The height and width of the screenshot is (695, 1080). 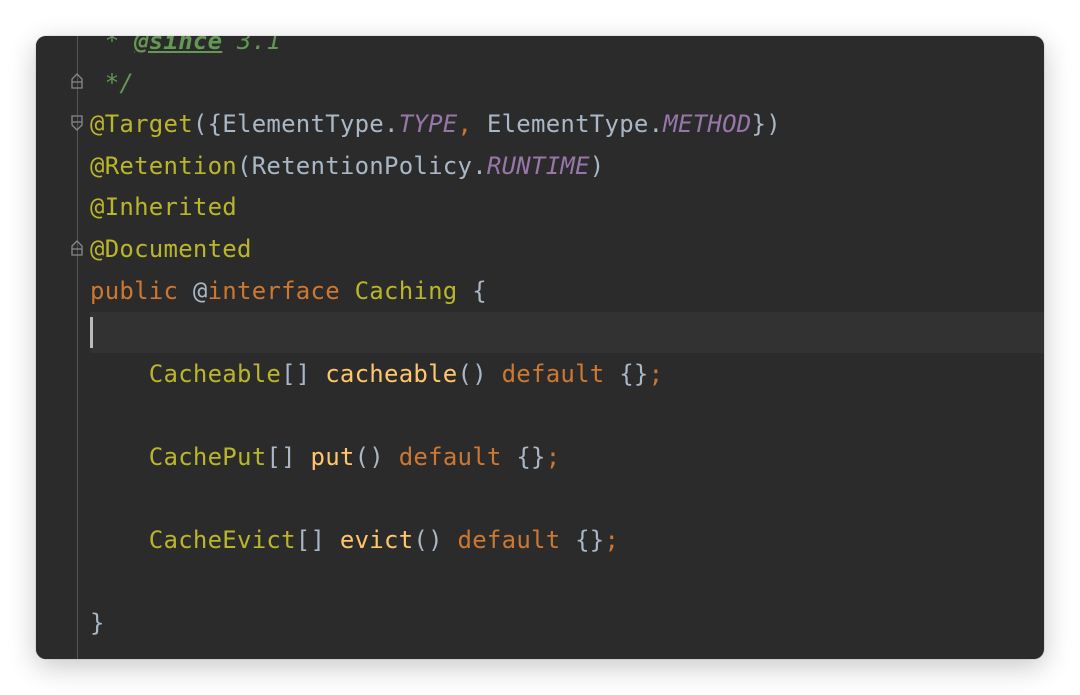 What do you see at coordinates (567, 83) in the screenshot?
I see `code-line: */` at bounding box center [567, 83].